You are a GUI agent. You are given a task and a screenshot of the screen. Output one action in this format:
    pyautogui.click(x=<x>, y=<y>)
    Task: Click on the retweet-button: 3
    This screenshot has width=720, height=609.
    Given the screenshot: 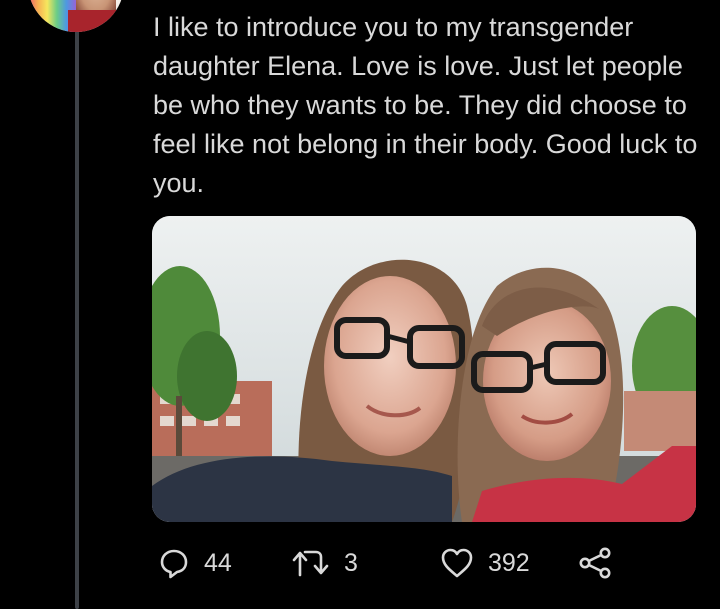 What is the action you would take?
    pyautogui.click(x=325, y=563)
    